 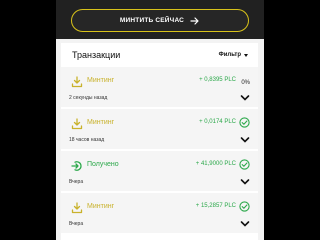 I want to click on mint-now-label: МИНТИТЬ СЕЙЧАС, so click(x=152, y=20).